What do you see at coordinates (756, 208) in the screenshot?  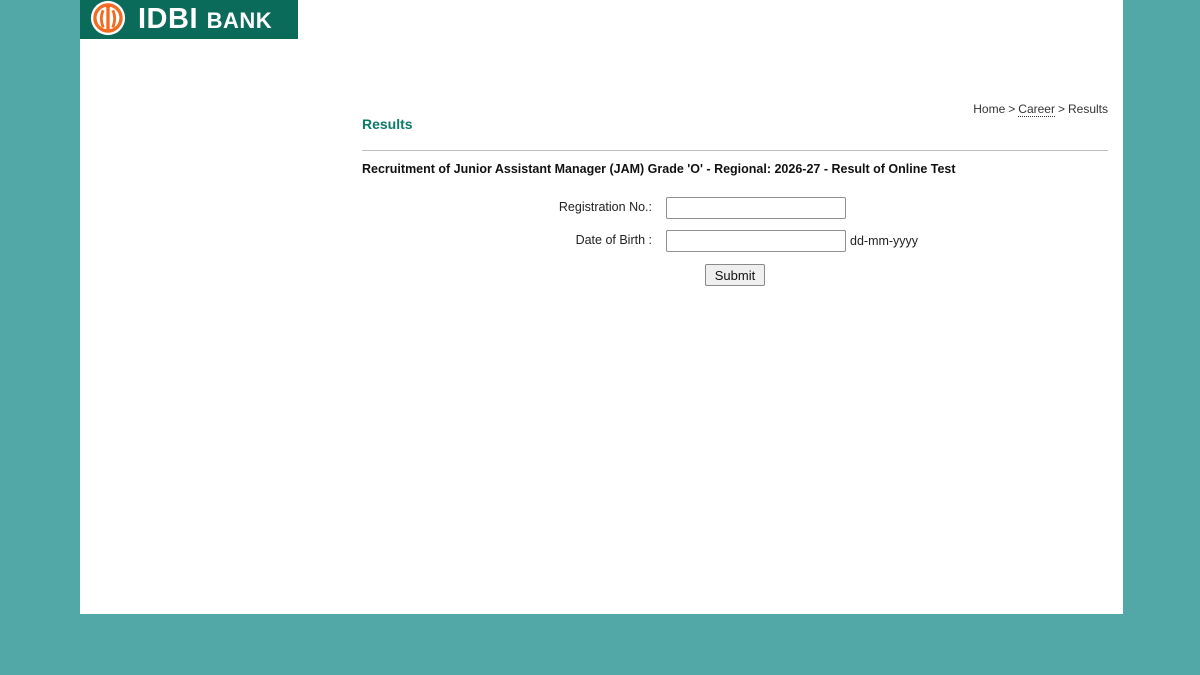 I see `registration-input` at bounding box center [756, 208].